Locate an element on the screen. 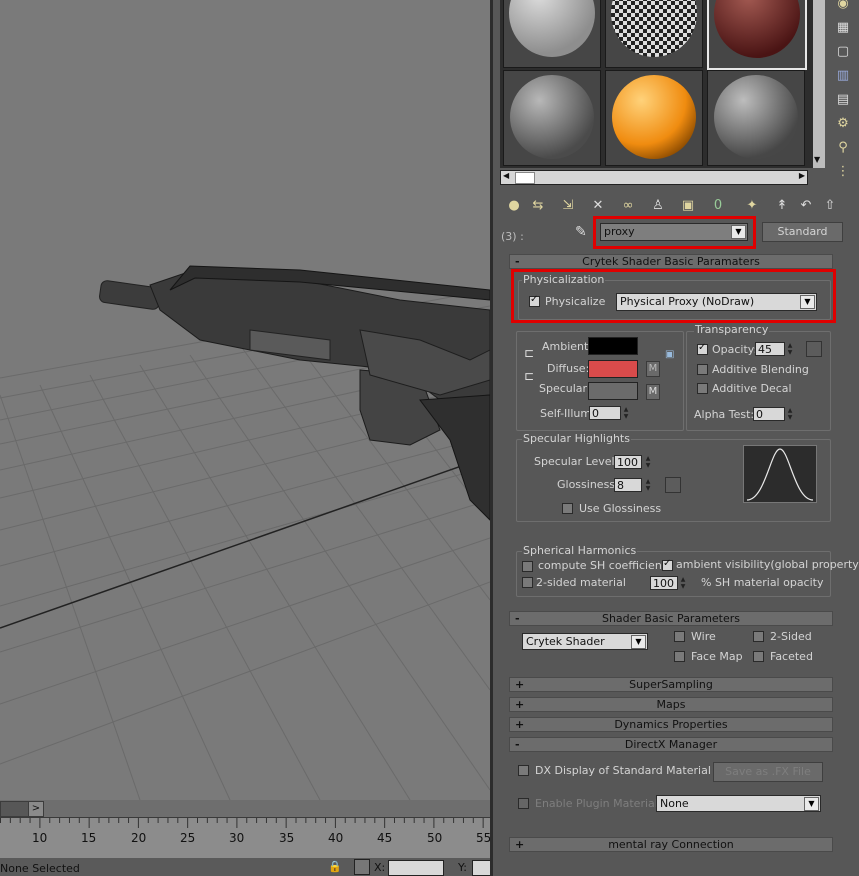 The image size is (859, 876). scroll-right-arrow: ▶ is located at coordinates (802, 175).